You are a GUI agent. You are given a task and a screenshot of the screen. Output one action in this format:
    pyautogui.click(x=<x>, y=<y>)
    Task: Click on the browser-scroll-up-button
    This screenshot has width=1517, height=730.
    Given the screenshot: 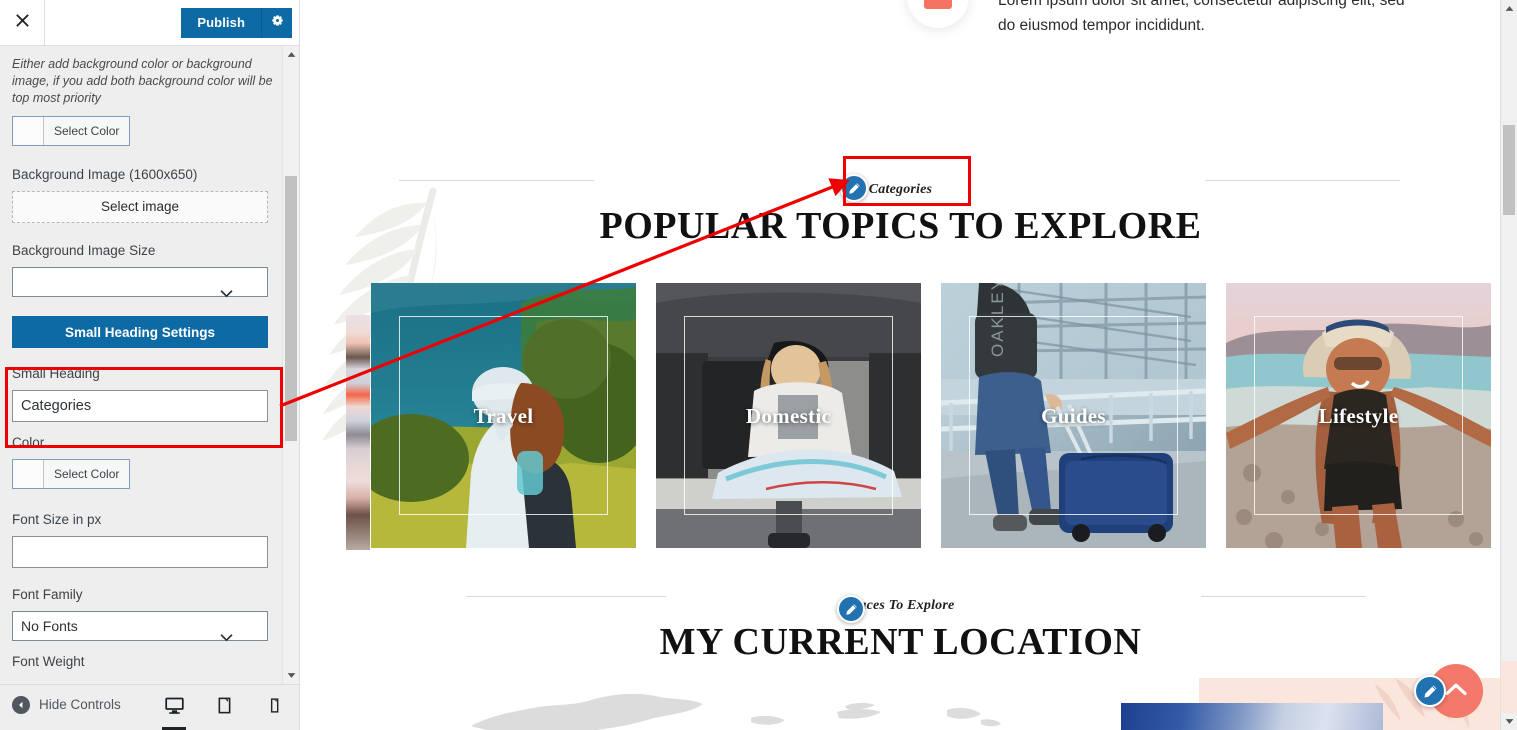 What is the action you would take?
    pyautogui.click(x=1509, y=8)
    